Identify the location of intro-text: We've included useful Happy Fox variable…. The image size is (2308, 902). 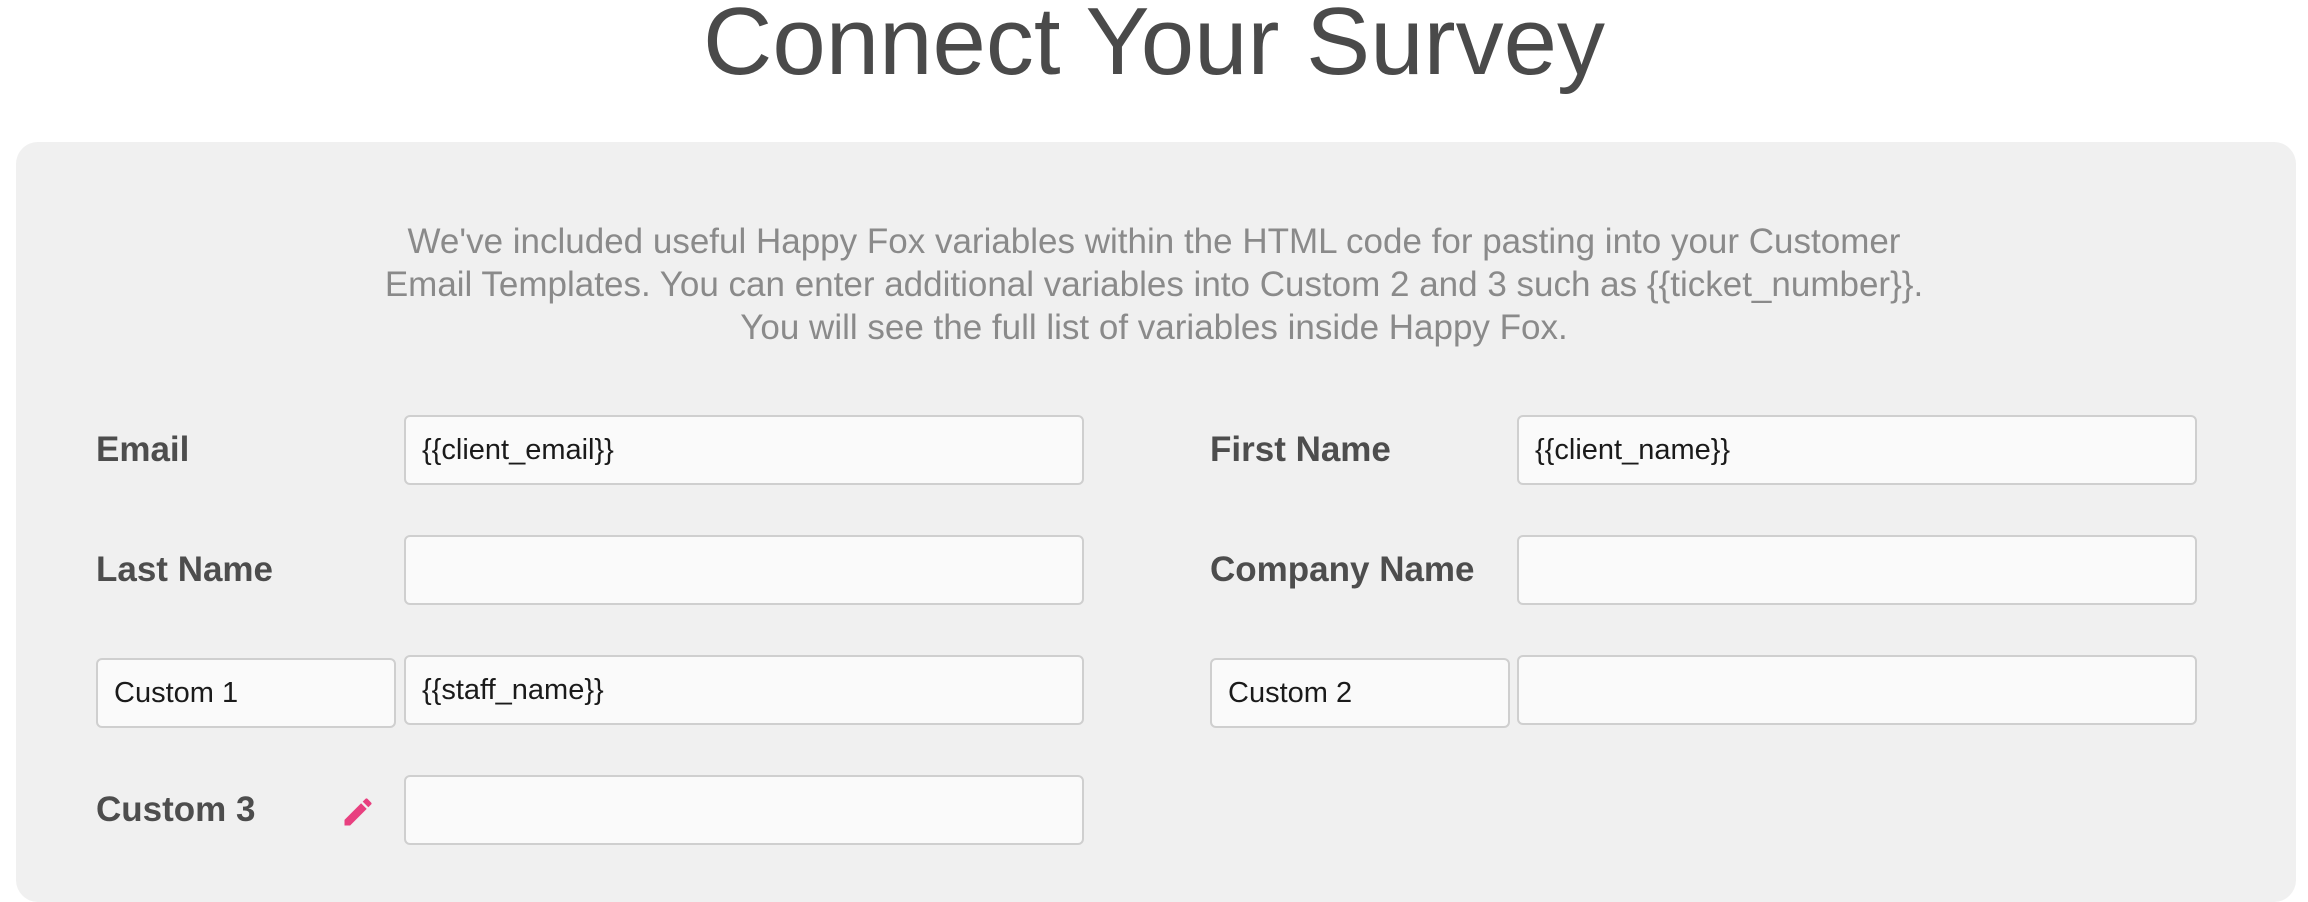
(1154, 284).